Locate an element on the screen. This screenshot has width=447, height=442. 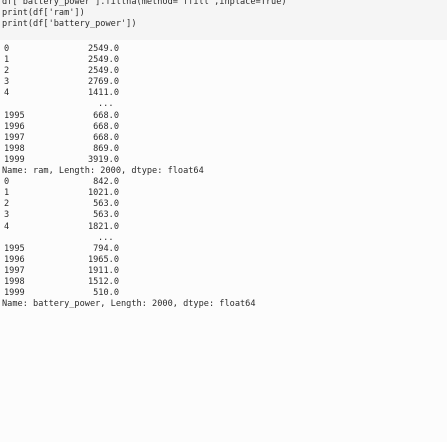
series-row: 1997 668.0 is located at coordinates (224, 138).